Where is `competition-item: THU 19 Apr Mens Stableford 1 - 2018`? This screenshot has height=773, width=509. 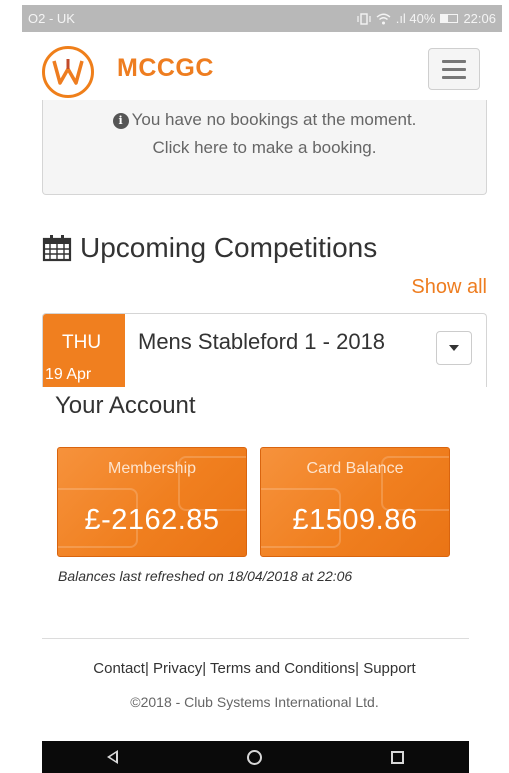
competition-item: THU 19 Apr Mens Stableford 1 - 2018 is located at coordinates (264, 350).